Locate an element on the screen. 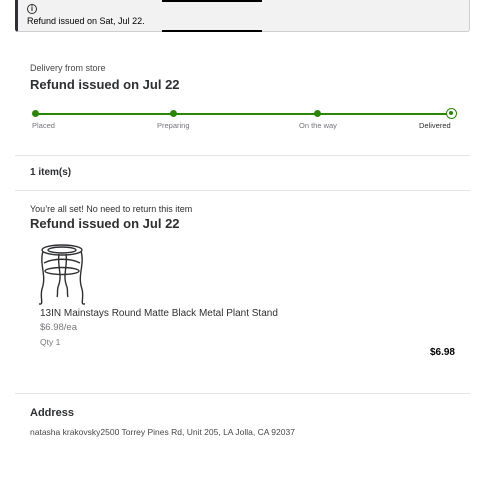 This screenshot has width=500, height=479. plant-stand-image is located at coordinates (62, 273).